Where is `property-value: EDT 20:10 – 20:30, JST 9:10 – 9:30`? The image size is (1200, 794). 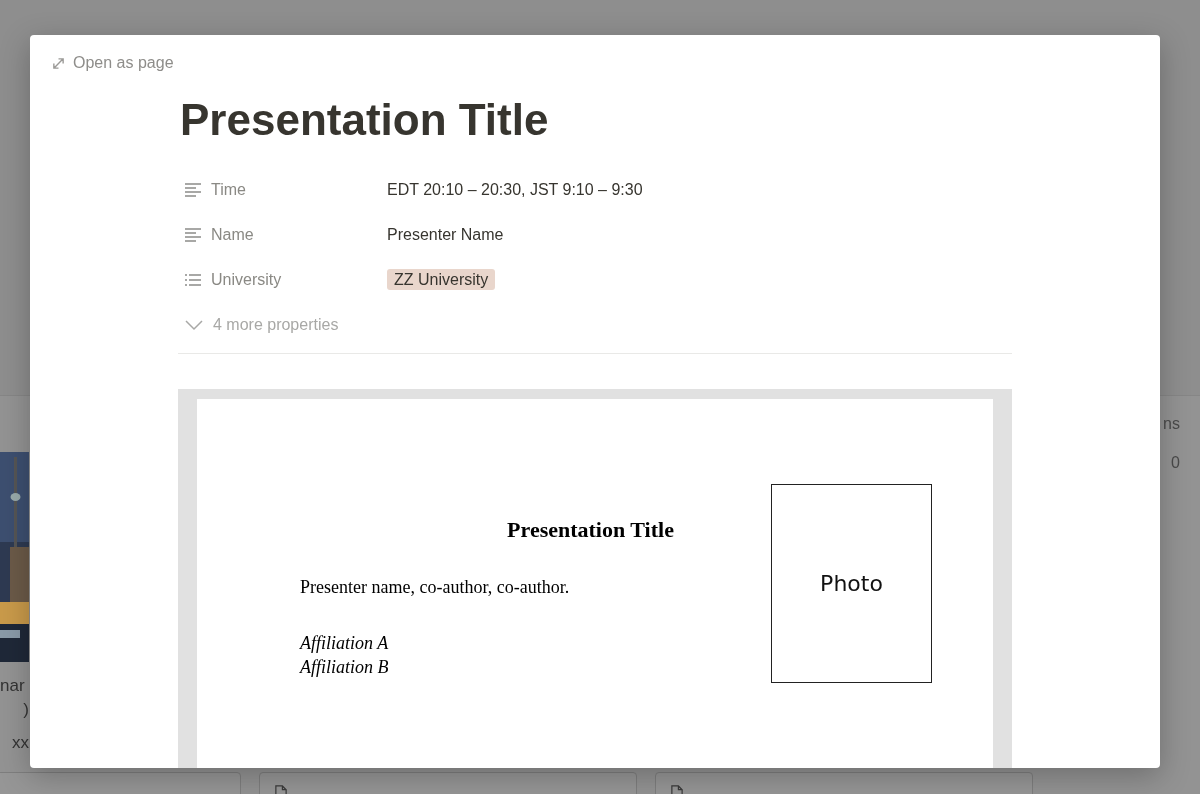 property-value: EDT 20:10 – 20:30, JST 9:10 – 9:30 is located at coordinates (515, 189).